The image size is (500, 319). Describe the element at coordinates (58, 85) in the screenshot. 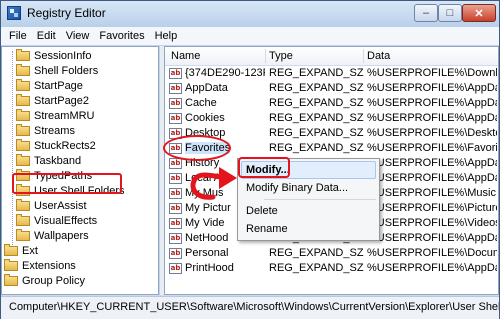

I see `tree-item-label: StartPage` at that location.